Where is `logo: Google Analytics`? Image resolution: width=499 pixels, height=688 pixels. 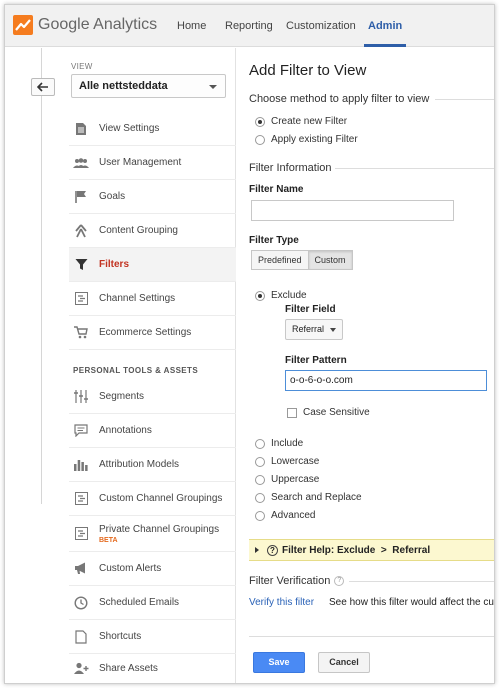
logo: Google Analytics is located at coordinates (85, 25).